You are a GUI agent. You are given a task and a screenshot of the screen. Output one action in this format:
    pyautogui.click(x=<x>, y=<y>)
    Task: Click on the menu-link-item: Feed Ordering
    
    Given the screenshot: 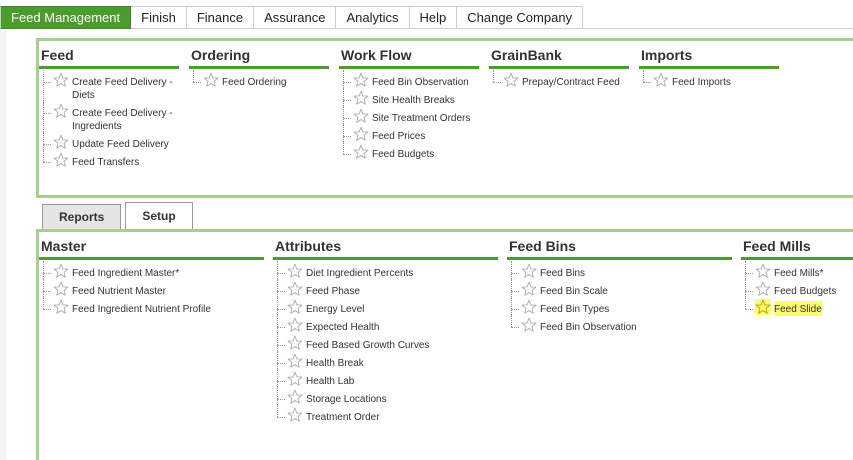 What is the action you would take?
    pyautogui.click(x=261, y=79)
    